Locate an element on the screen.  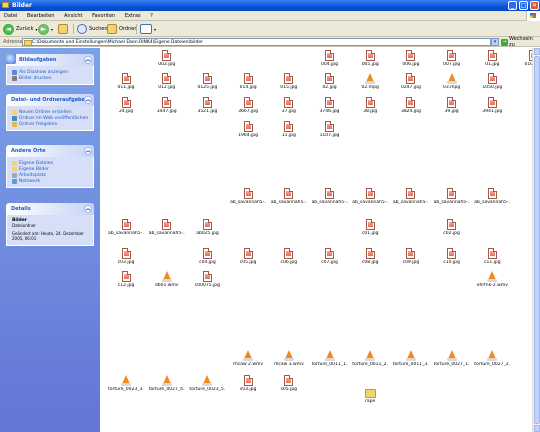
views-button: ▾ is located at coordinates (148, 29).